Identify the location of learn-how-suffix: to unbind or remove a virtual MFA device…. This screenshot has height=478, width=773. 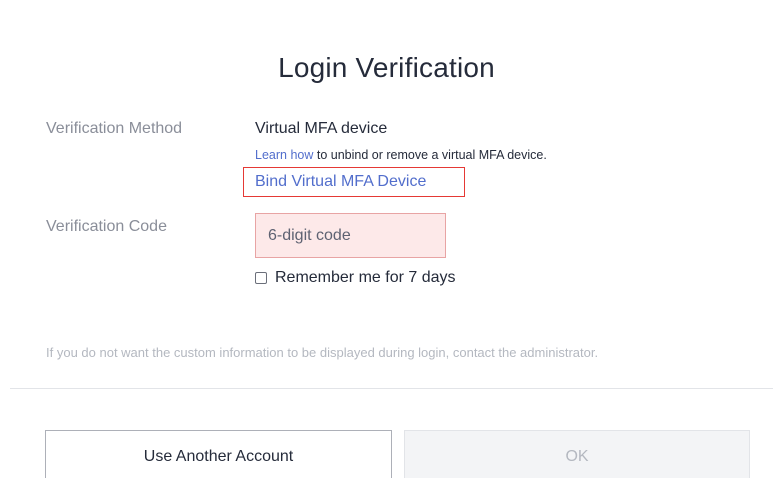
(430, 155).